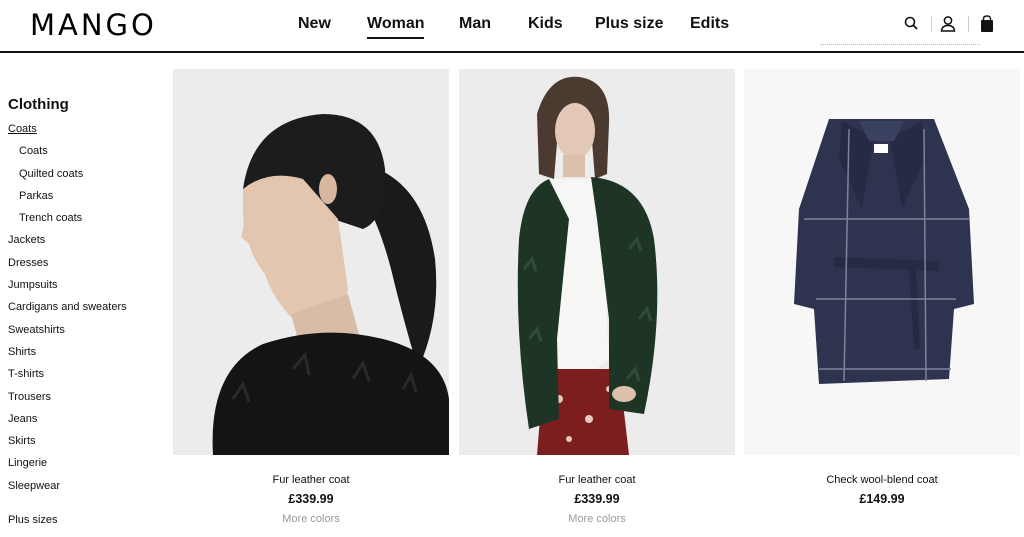 Image resolution: width=1024 pixels, height=537 pixels. Describe the element at coordinates (27, 240) in the screenshot. I see `sidebar-item-label: Jackets` at that location.